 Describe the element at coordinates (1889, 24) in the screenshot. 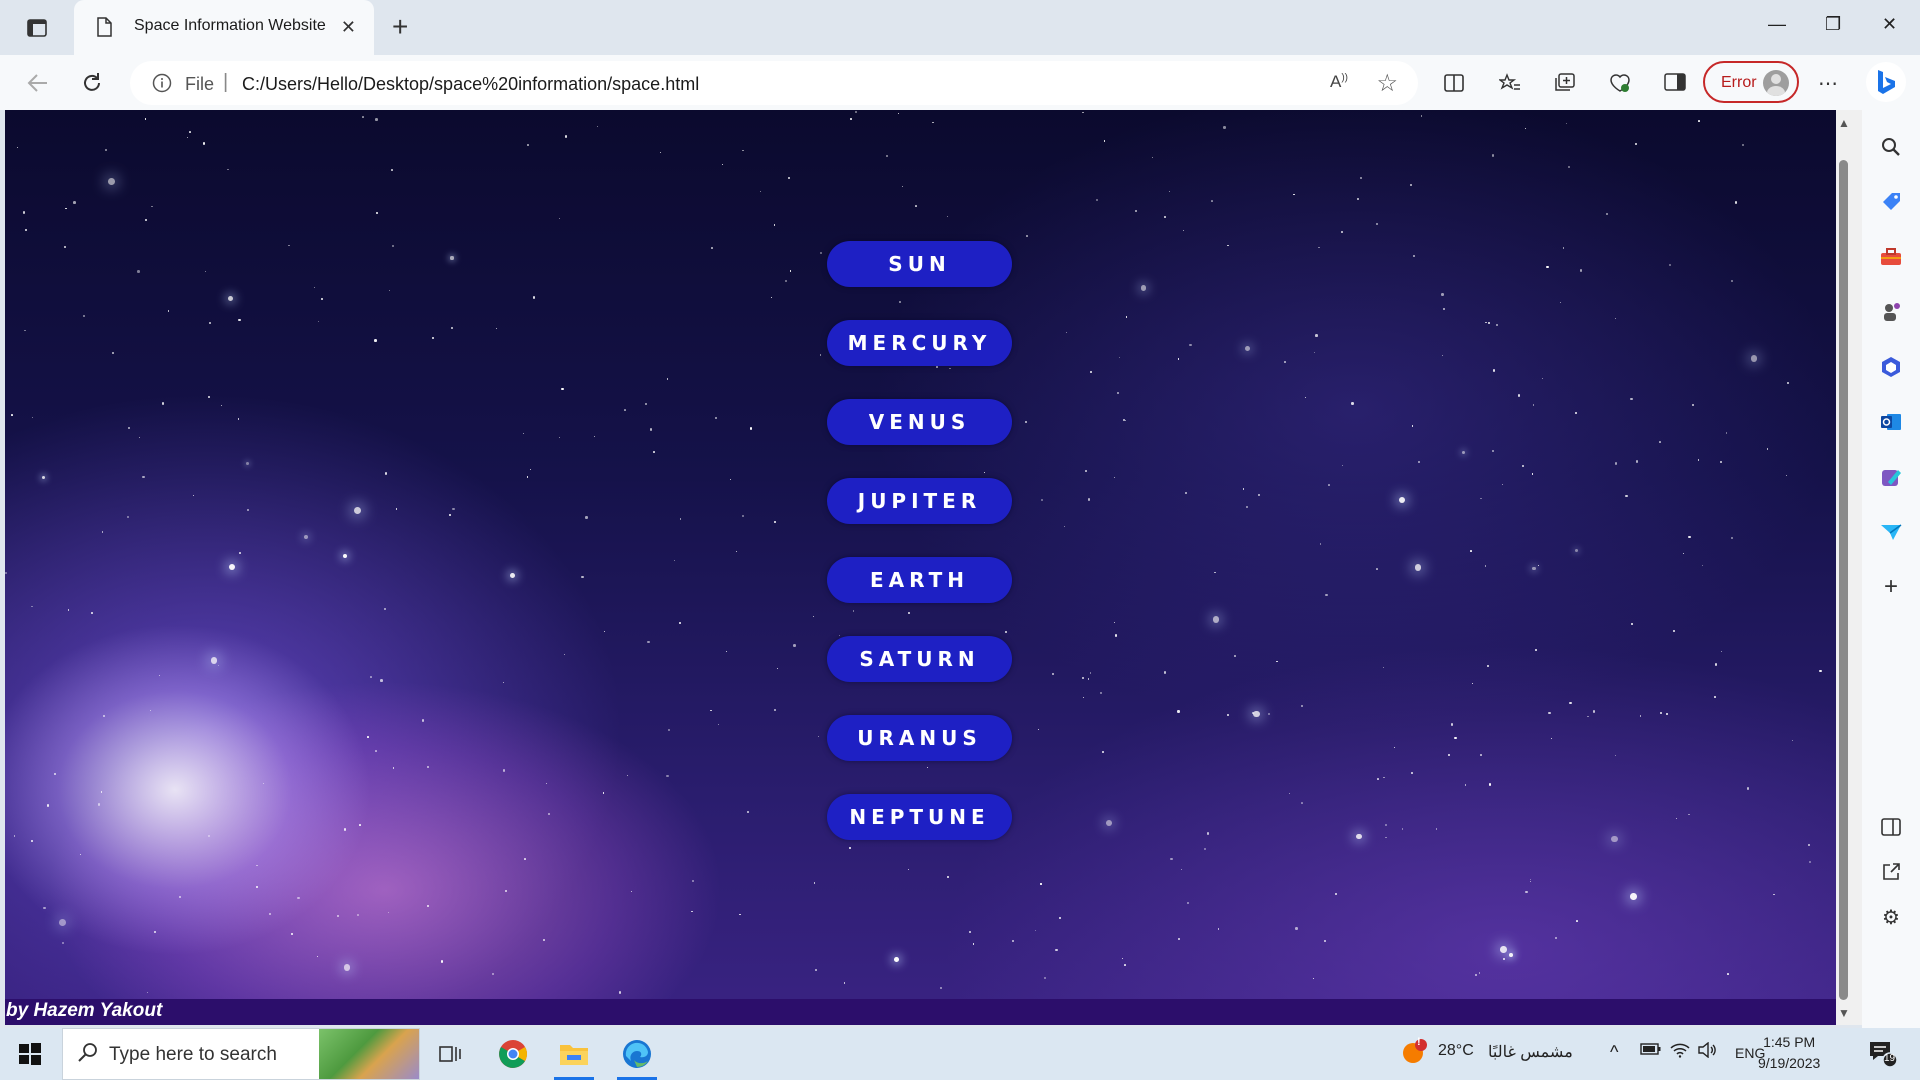

I see `close-window-icon: ✕` at that location.